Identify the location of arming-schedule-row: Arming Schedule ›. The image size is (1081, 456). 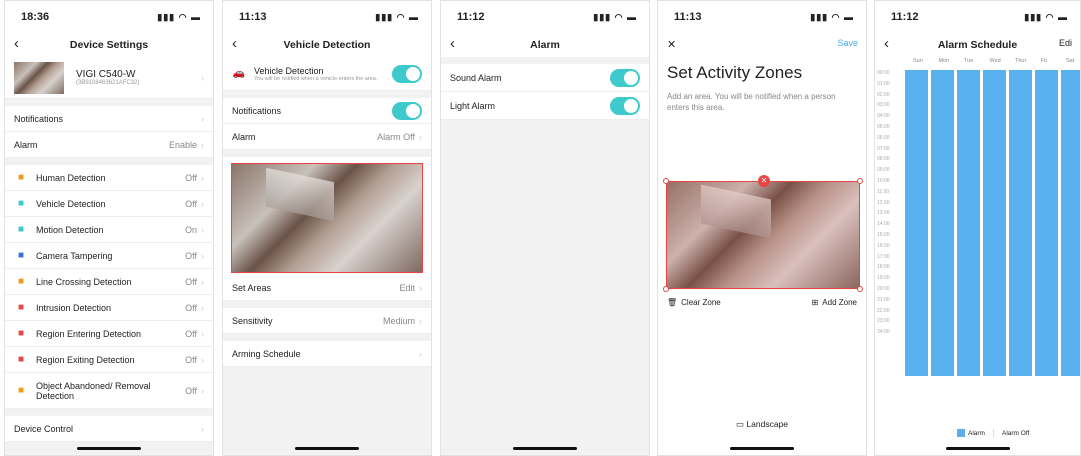
(327, 354).